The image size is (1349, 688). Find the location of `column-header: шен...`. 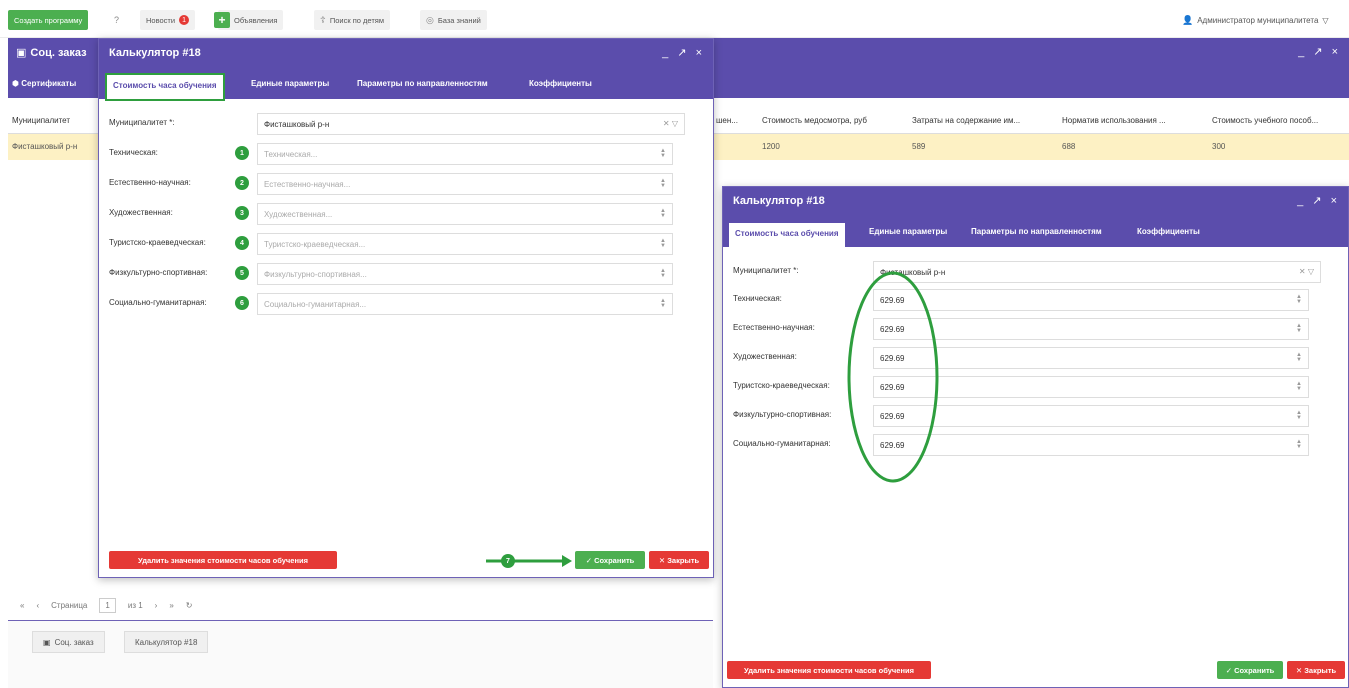

column-header: шен... is located at coordinates (731, 120).